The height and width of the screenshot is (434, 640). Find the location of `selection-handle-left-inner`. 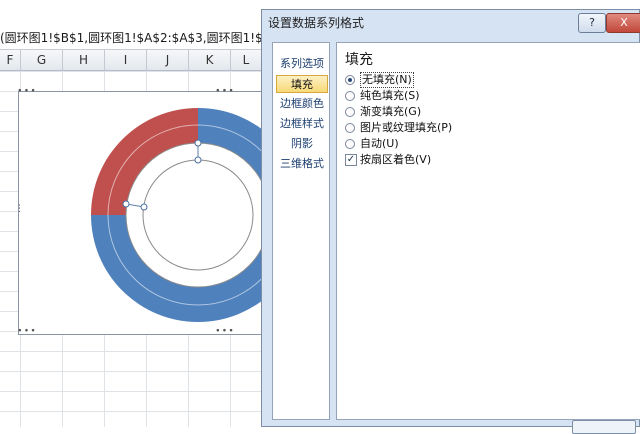

selection-handle-left-inner is located at coordinates (144, 207).